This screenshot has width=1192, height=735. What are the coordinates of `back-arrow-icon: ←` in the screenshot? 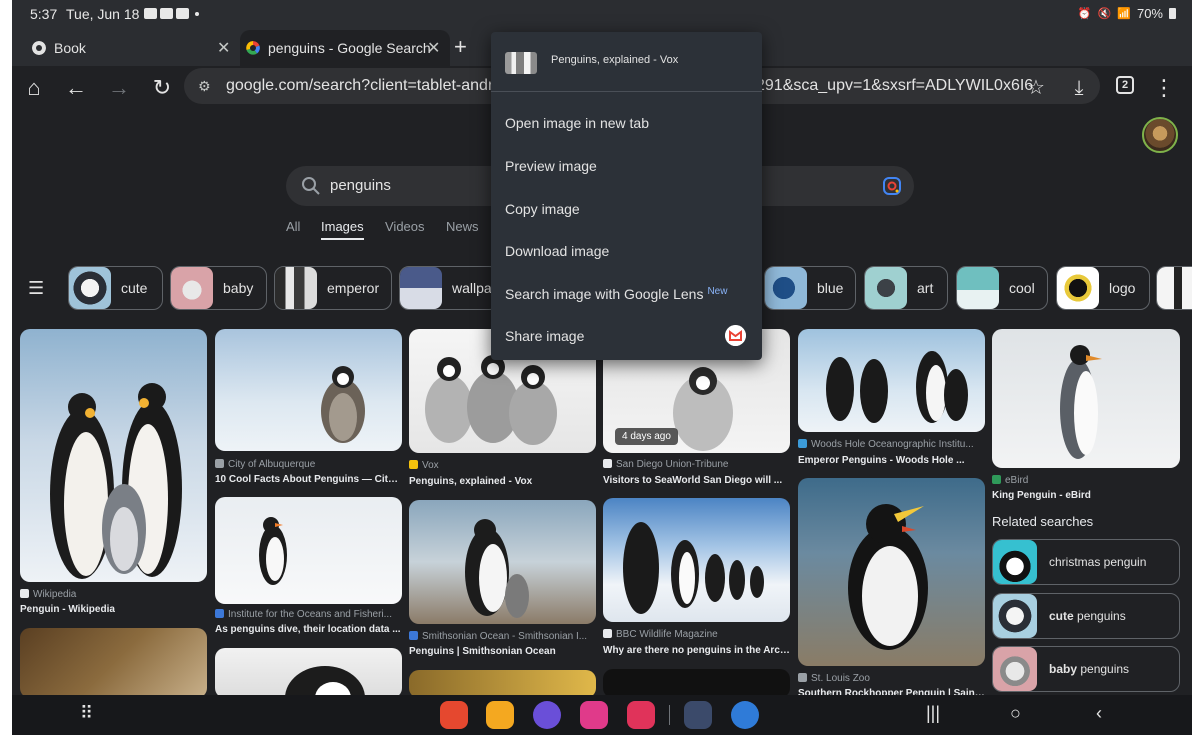 It's located at (76, 88).